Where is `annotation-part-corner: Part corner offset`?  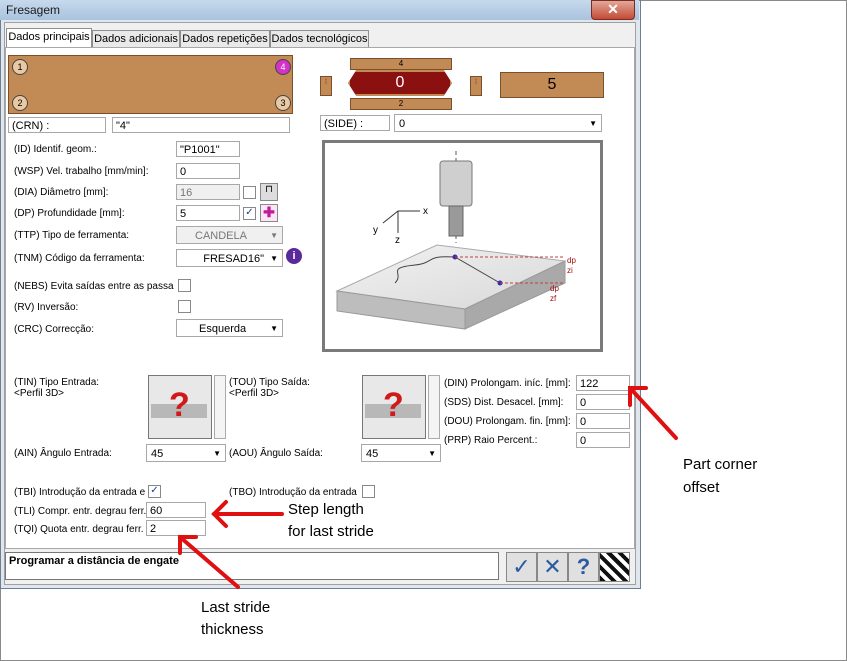 annotation-part-corner: Part corner offset is located at coordinates (720, 476).